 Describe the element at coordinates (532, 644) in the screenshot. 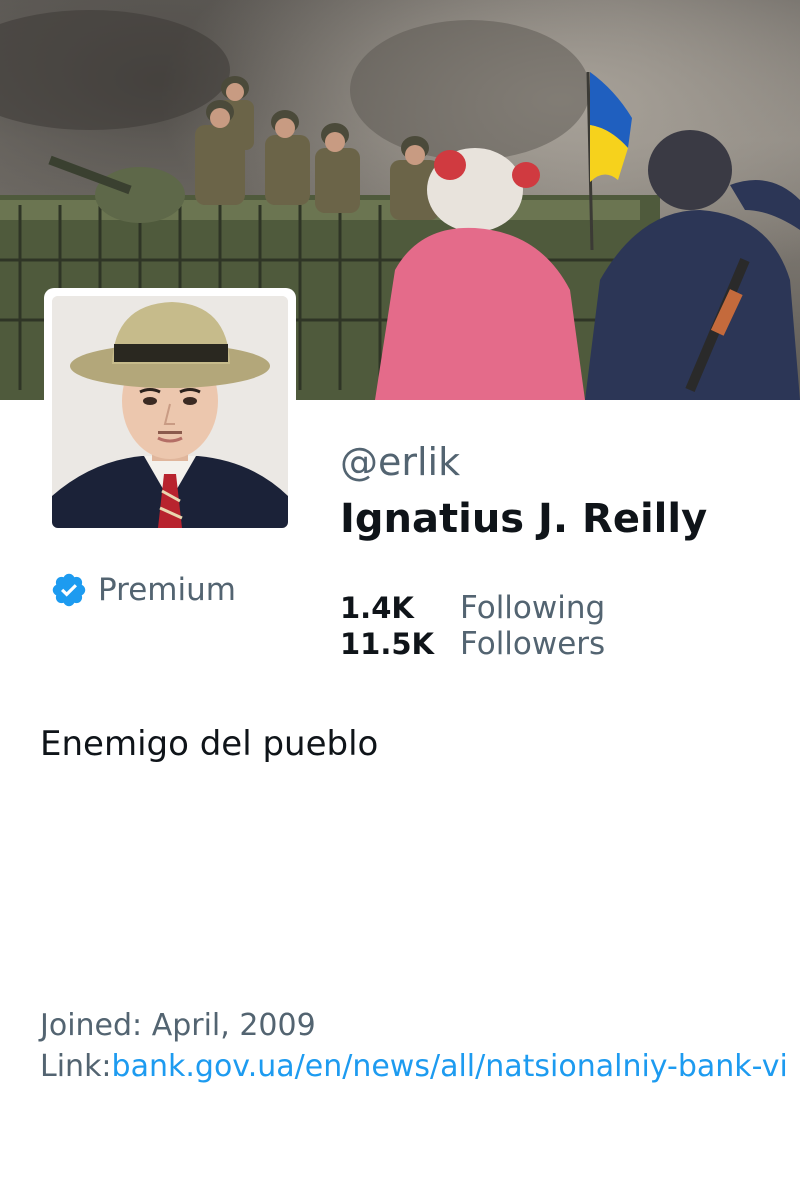

I see `followers-label: Followers` at that location.